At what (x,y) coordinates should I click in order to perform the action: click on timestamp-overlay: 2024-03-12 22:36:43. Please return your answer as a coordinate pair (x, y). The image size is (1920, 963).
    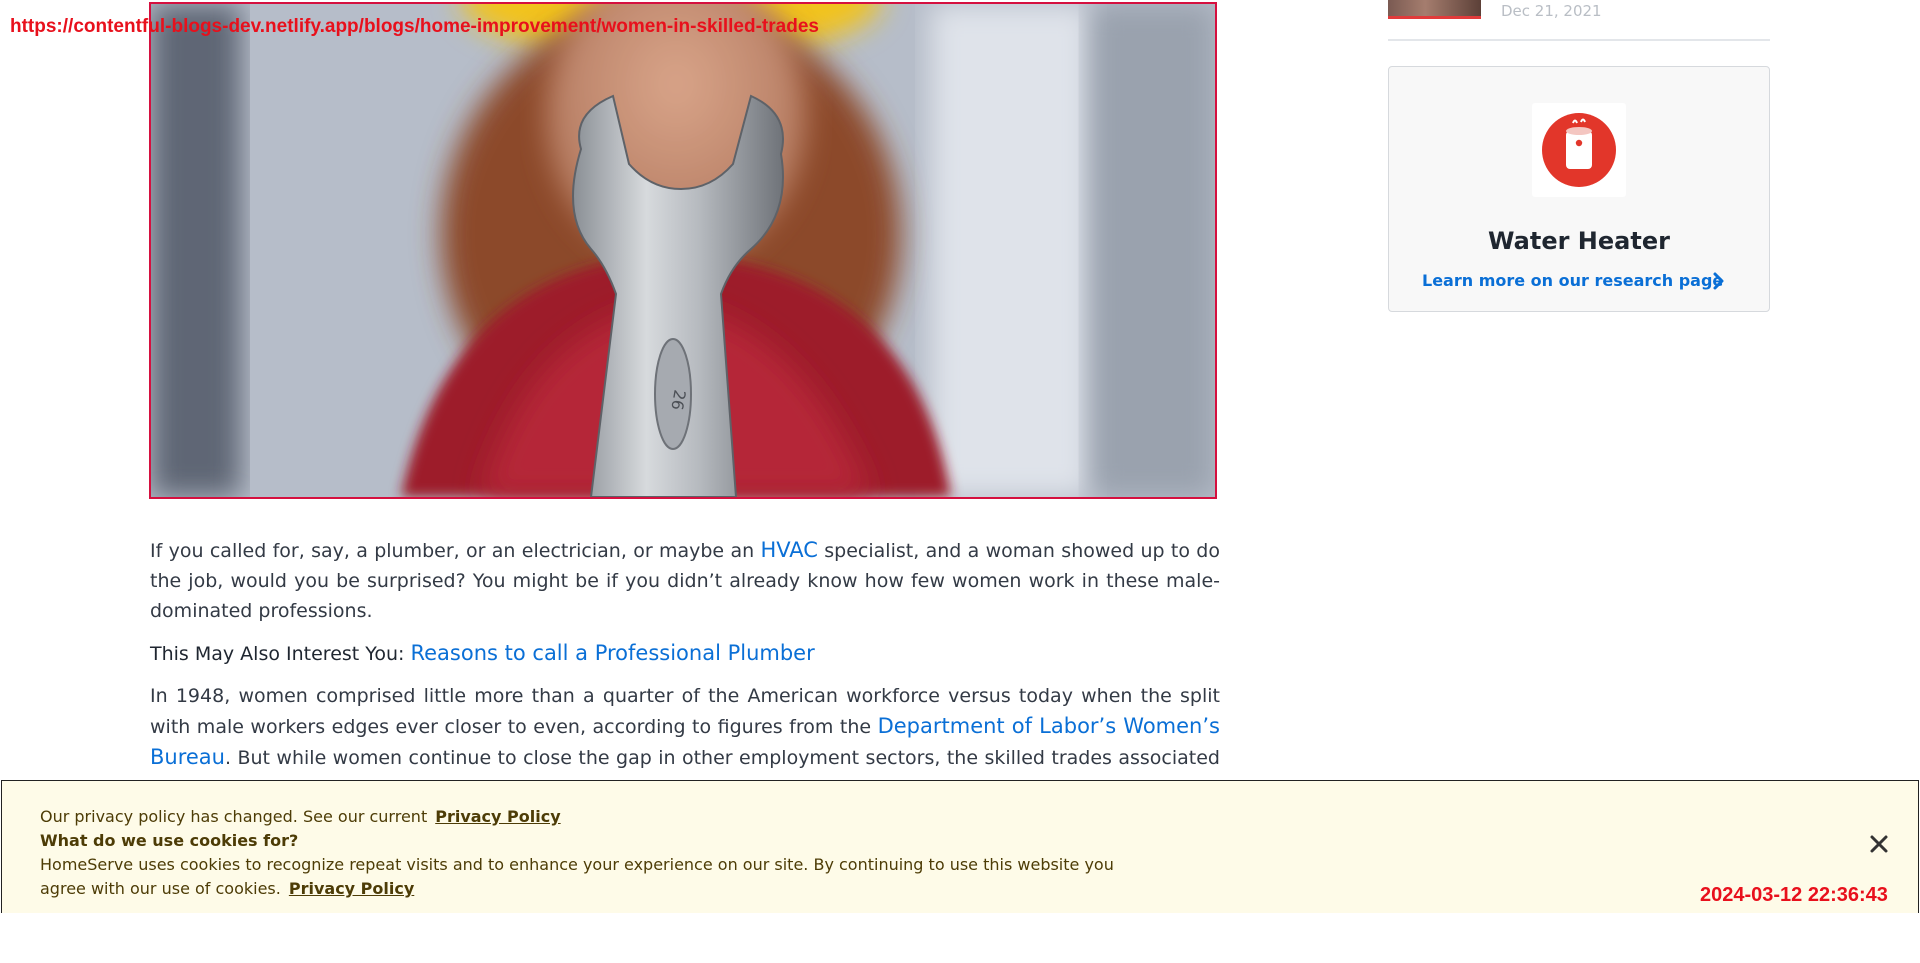
    Looking at the image, I should click on (1794, 895).